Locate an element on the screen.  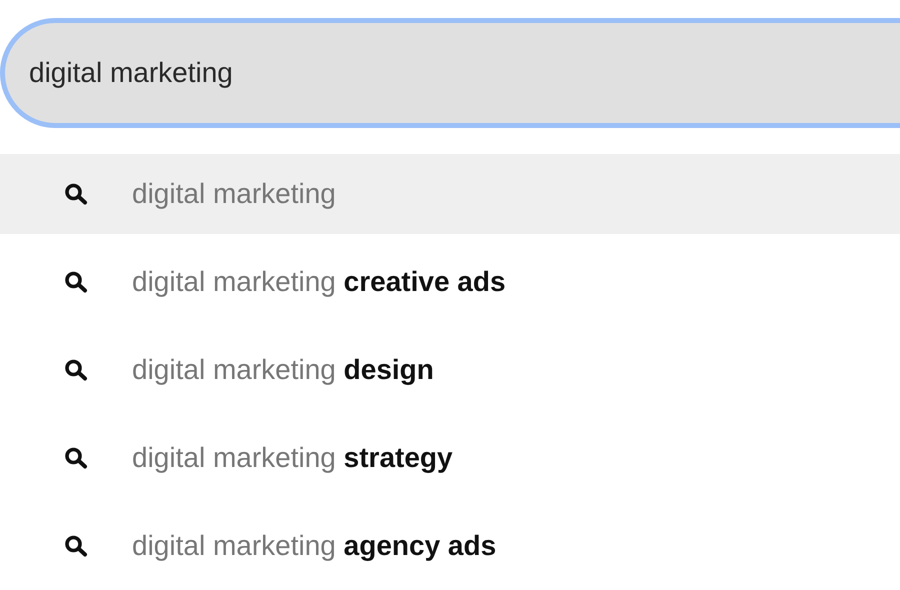
suggestion-text: digital marketing agency ads is located at coordinates (314, 546).